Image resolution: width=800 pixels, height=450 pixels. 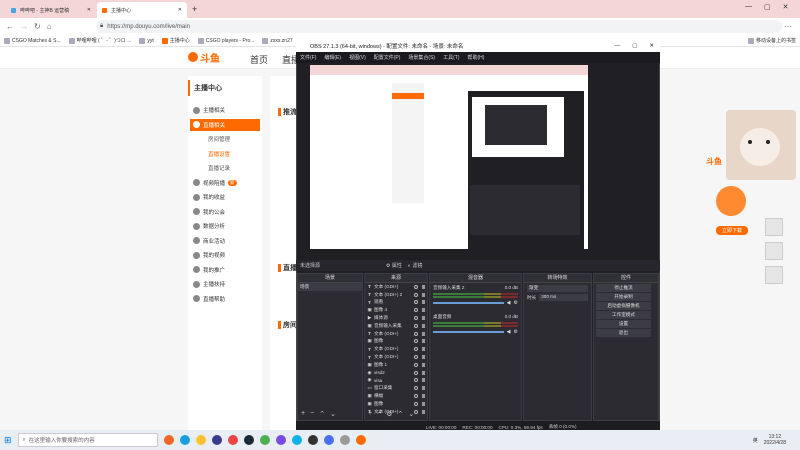 I want to click on firefox-icon, so click(x=168, y=440).